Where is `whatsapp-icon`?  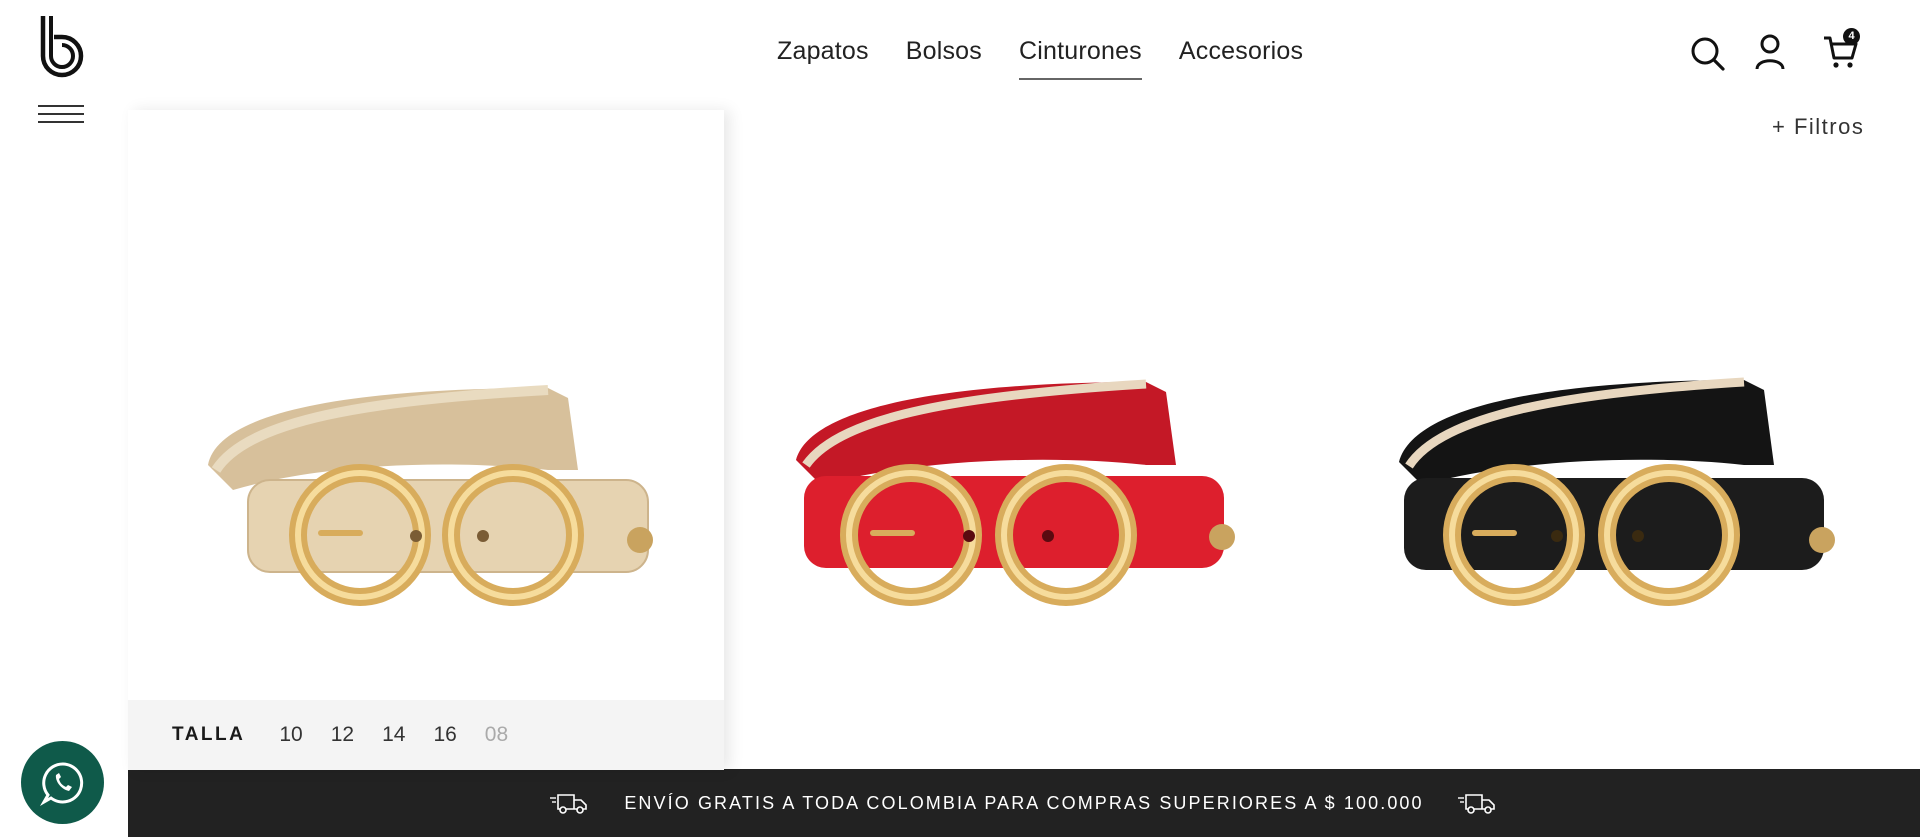 whatsapp-icon is located at coordinates (61, 783).